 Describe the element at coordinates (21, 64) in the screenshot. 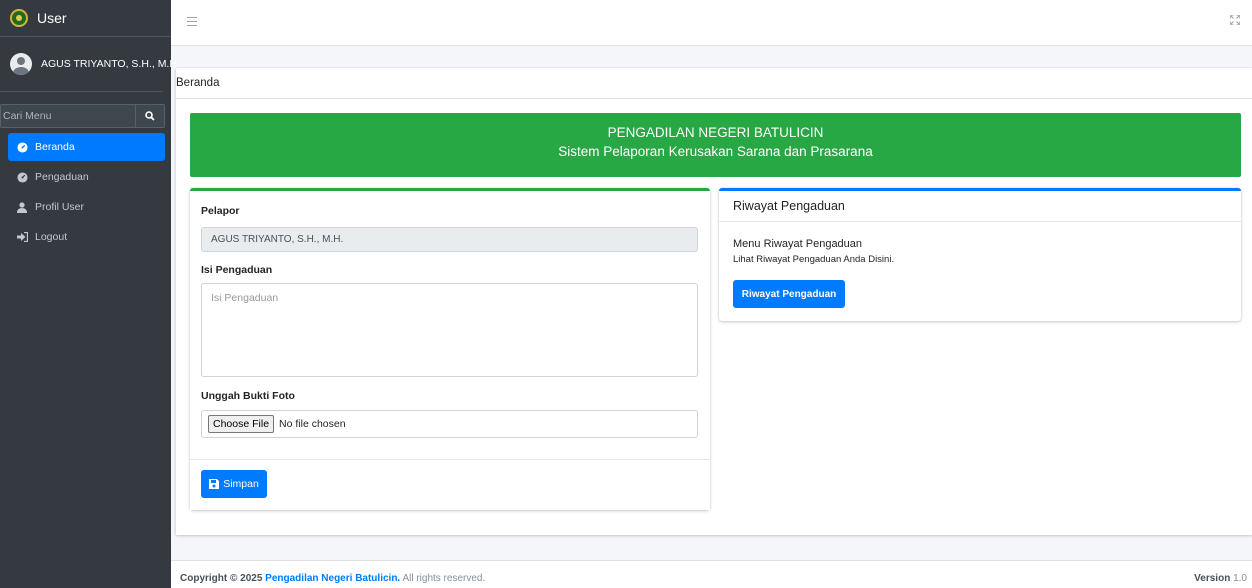

I see `user-avatar-icon` at that location.